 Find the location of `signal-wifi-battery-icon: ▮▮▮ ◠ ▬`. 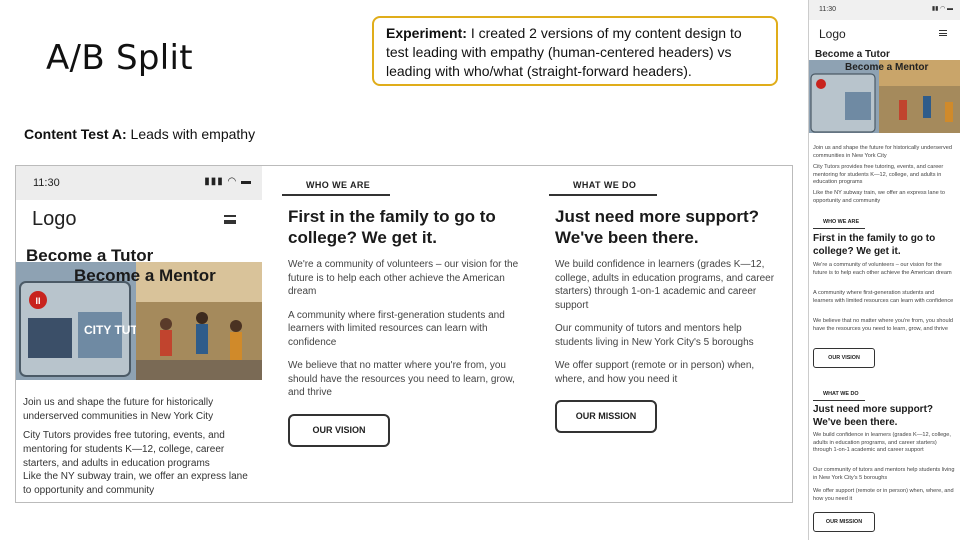

signal-wifi-battery-icon: ▮▮▮ ◠ ▬ is located at coordinates (228, 181).